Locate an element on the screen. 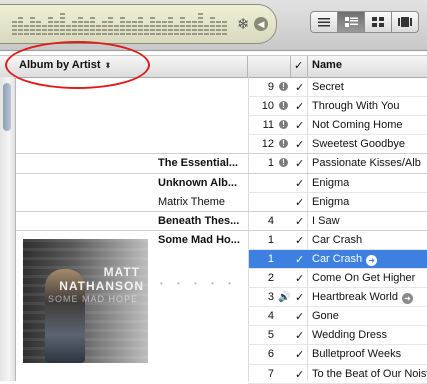 The height and width of the screenshot is (384, 427). track-row: 11! ✓ Not Coming Home is located at coordinates (221, 125).